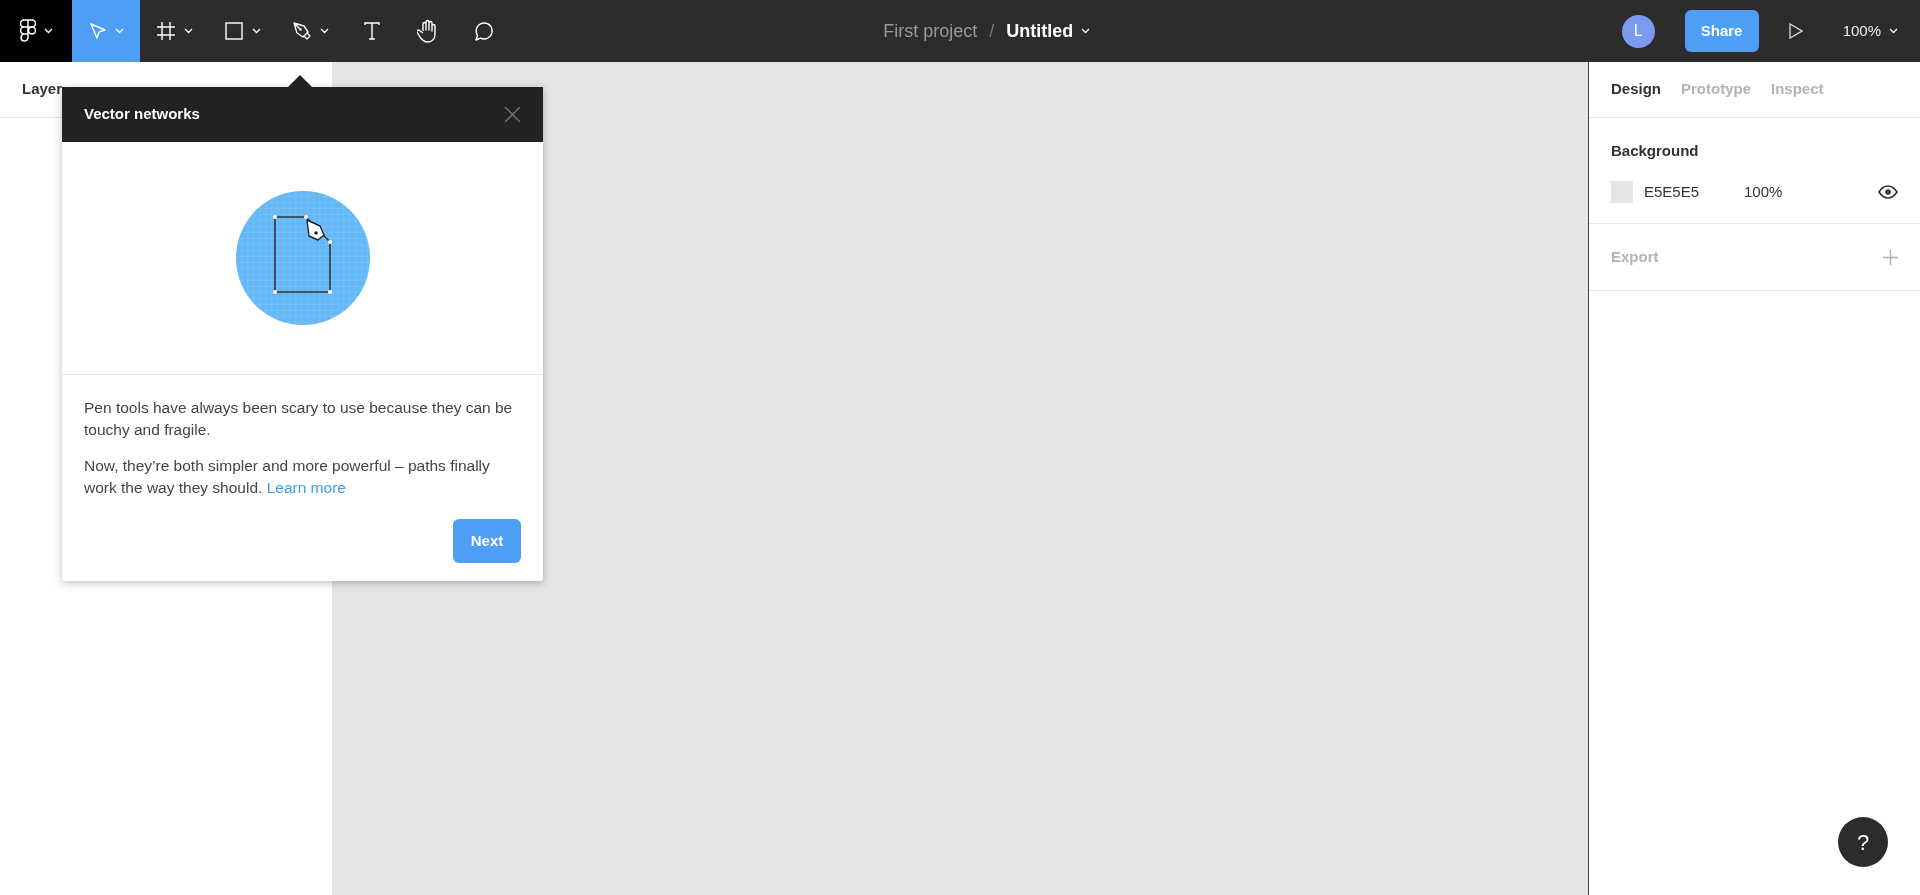 The image size is (1920, 895). What do you see at coordinates (97, 31) in the screenshot?
I see `pointer-icon` at bounding box center [97, 31].